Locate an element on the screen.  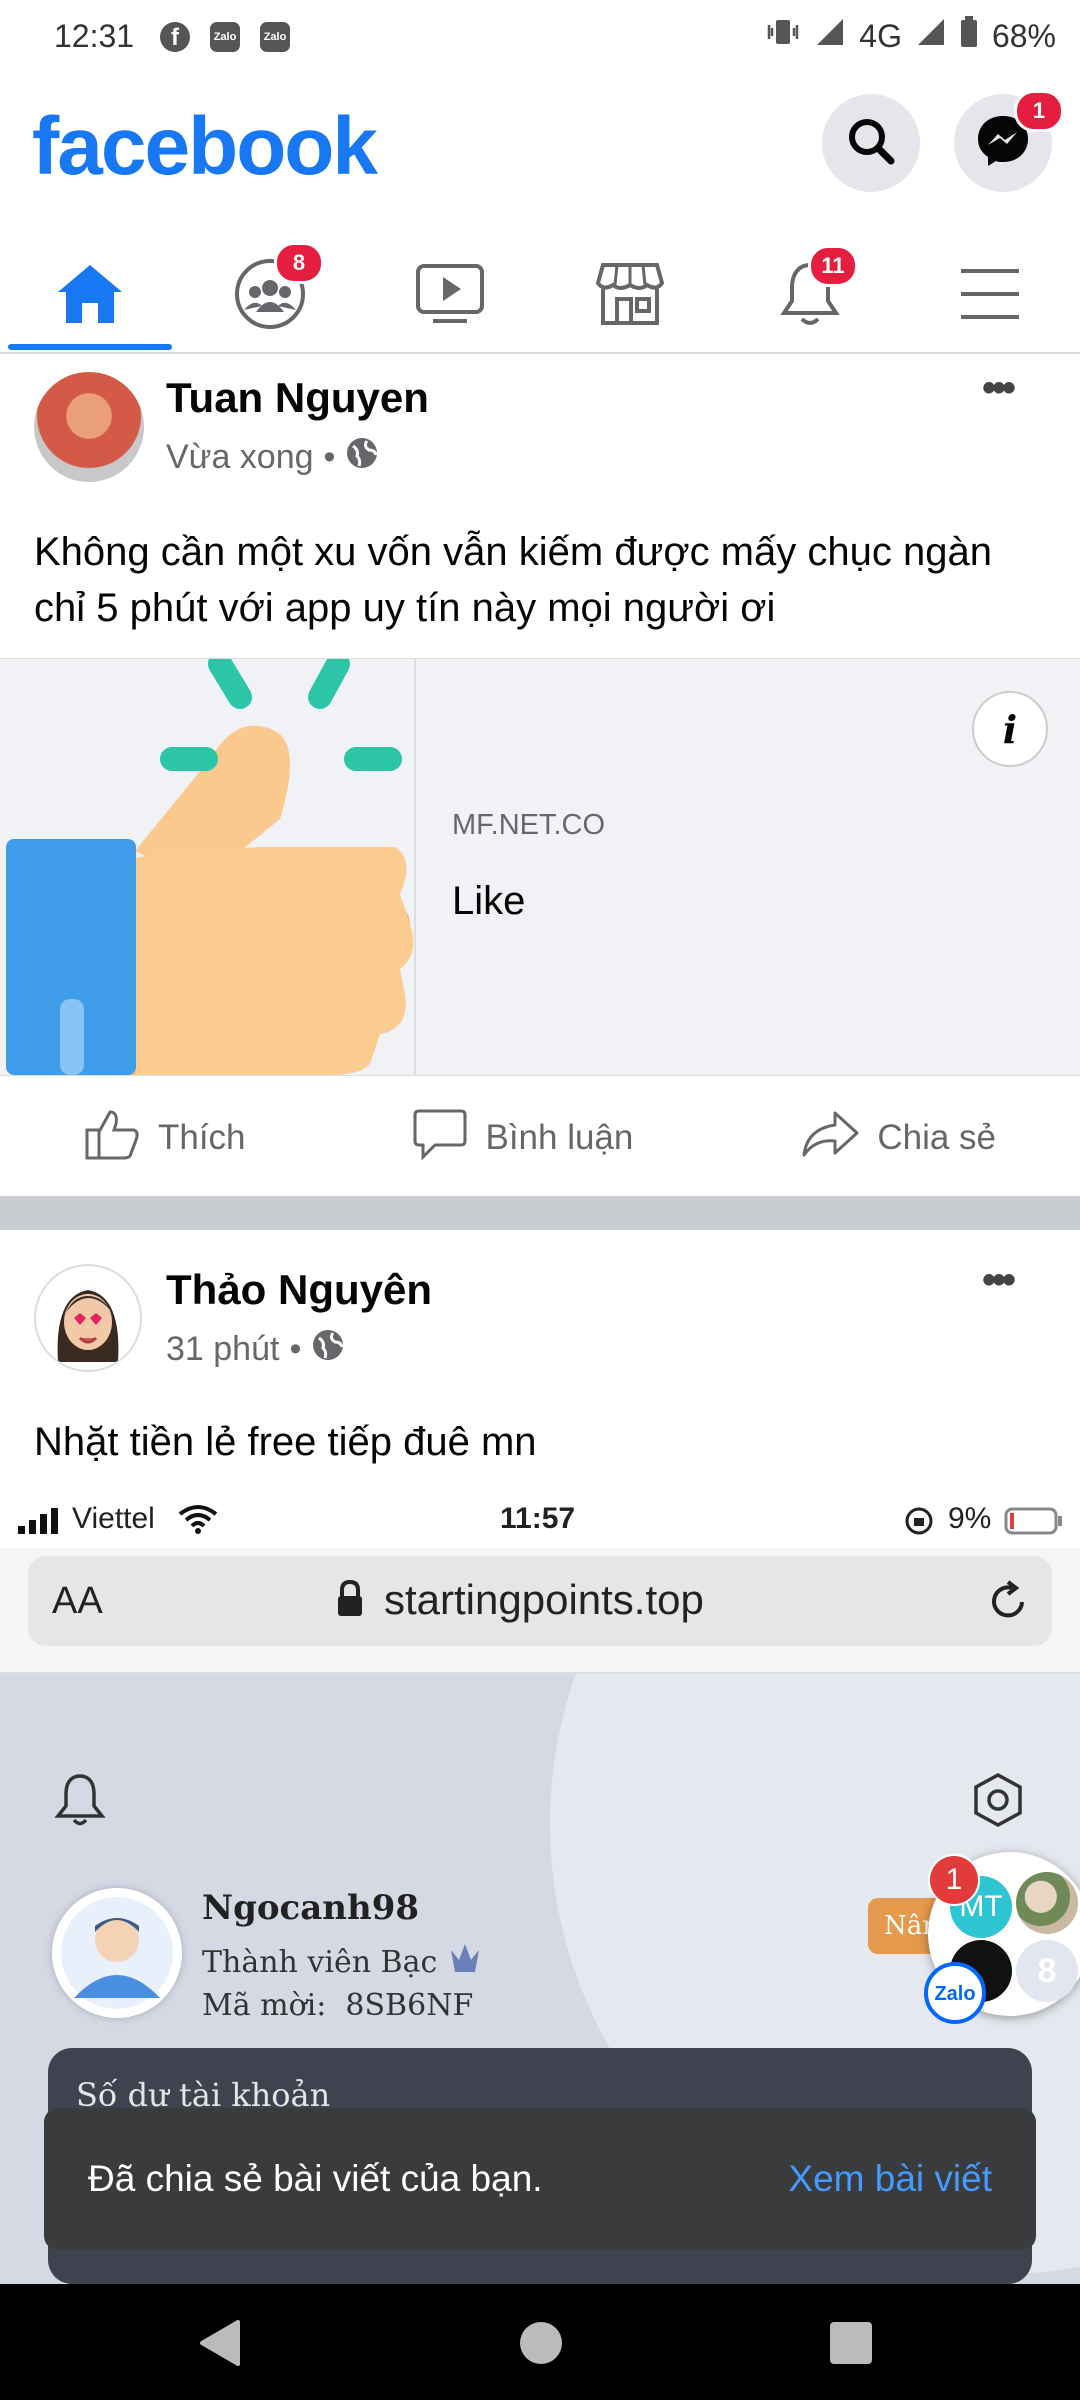
search-icon is located at coordinates (871, 143).